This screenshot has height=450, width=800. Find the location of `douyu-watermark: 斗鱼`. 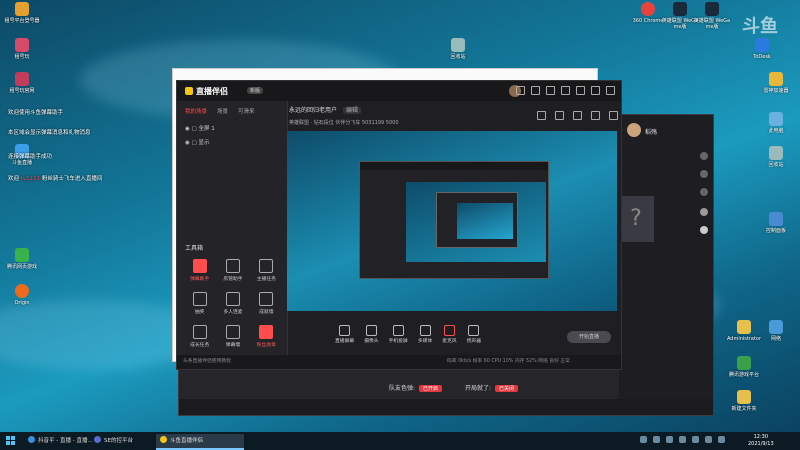

douyu-watermark: 斗鱼 is located at coordinates (760, 26).